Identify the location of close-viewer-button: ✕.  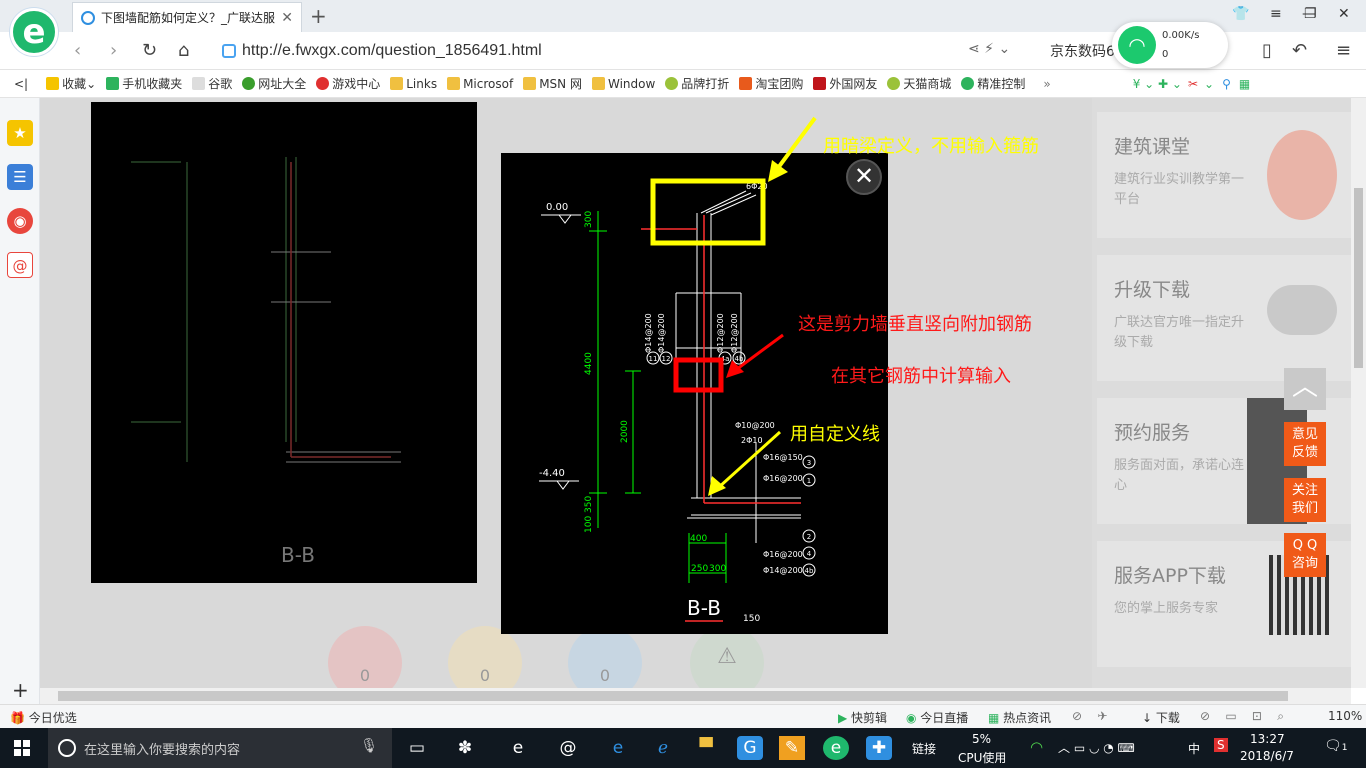
(864, 177).